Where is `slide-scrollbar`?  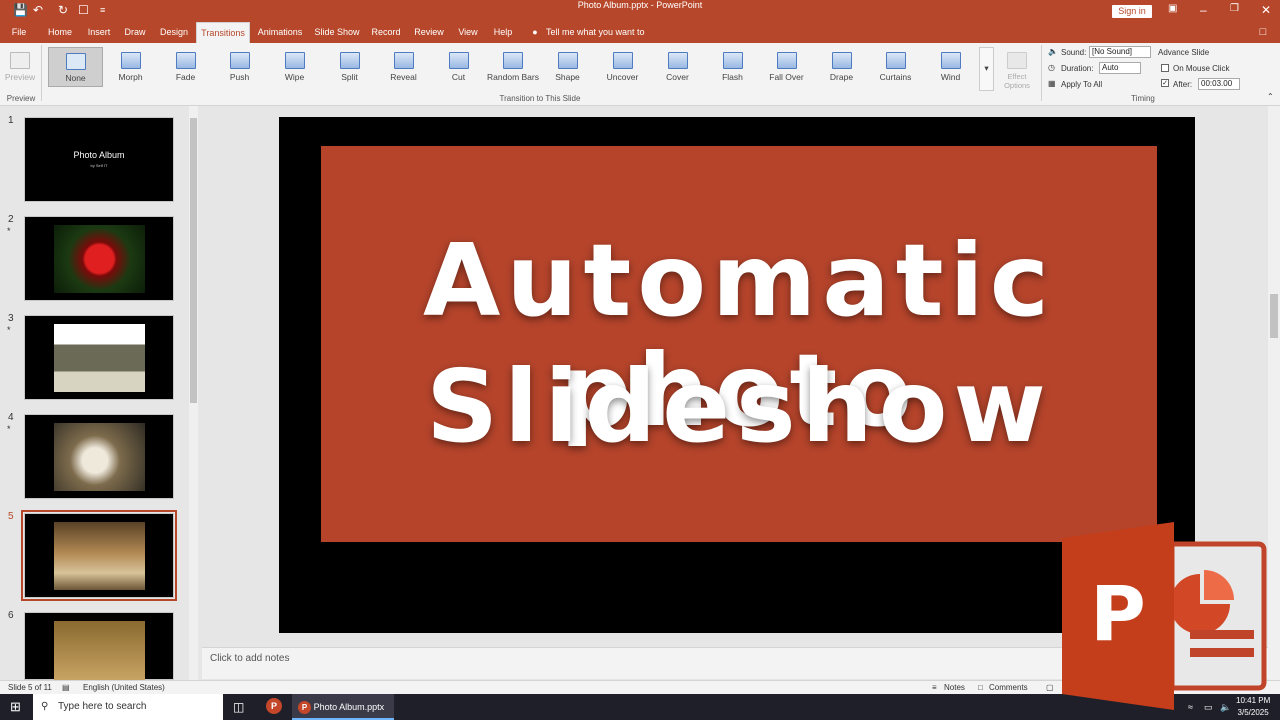
slide-scrollbar is located at coordinates (1274, 393).